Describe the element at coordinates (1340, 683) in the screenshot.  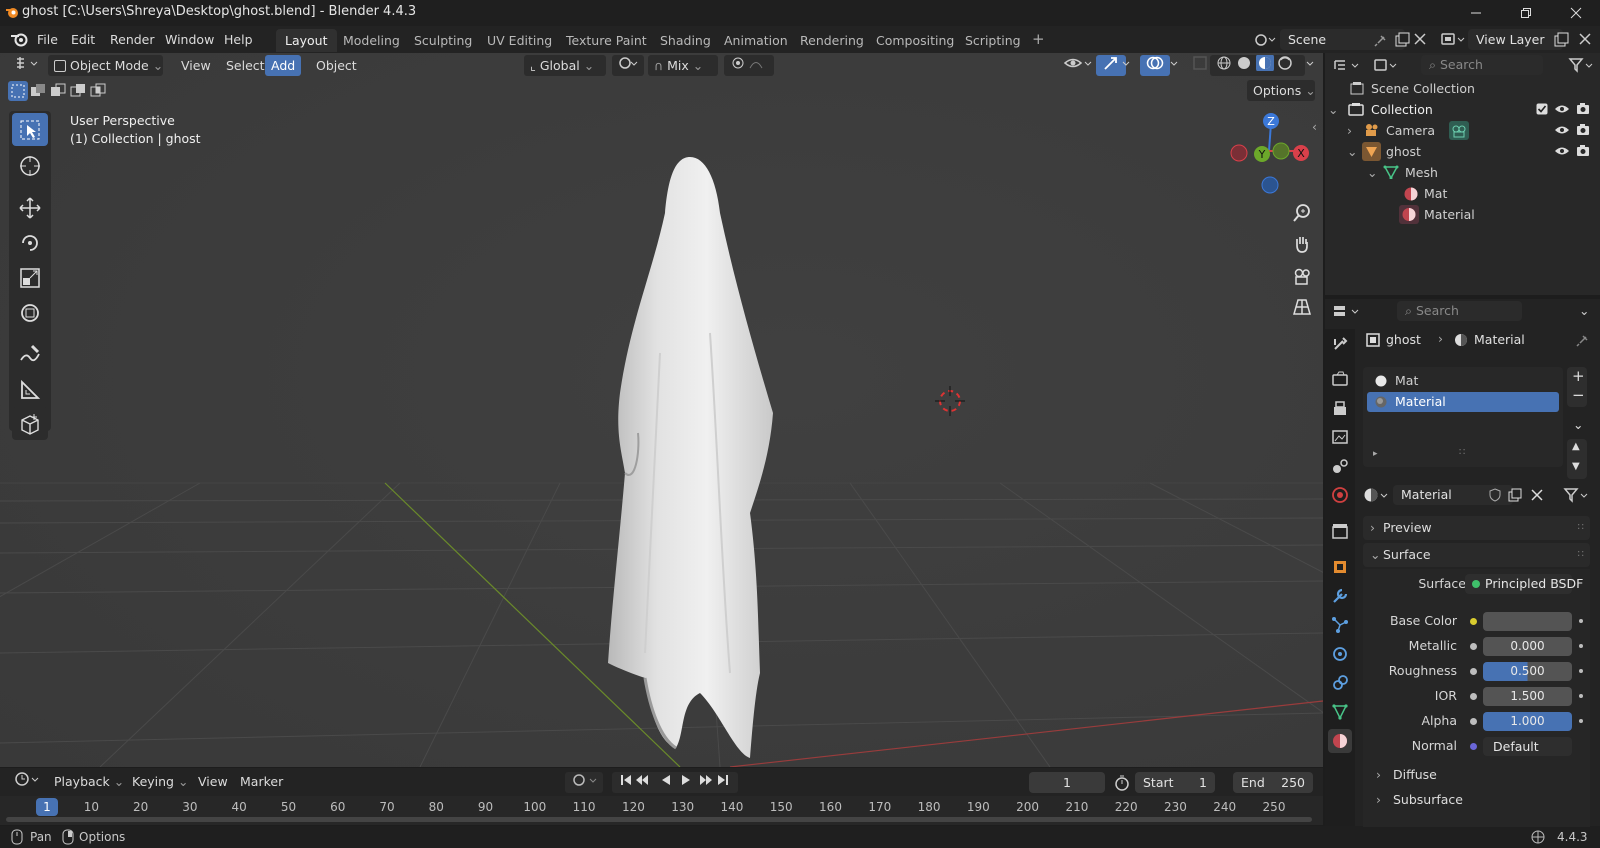
I see `constraints-tab-icon` at that location.